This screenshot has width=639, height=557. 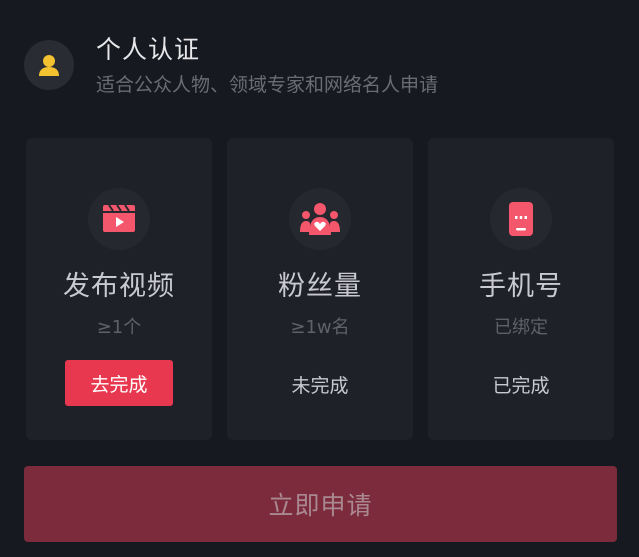 What do you see at coordinates (267, 85) in the screenshot?
I see `page-subtitle: 适合公众人物、领域专家和网络名人申请` at bounding box center [267, 85].